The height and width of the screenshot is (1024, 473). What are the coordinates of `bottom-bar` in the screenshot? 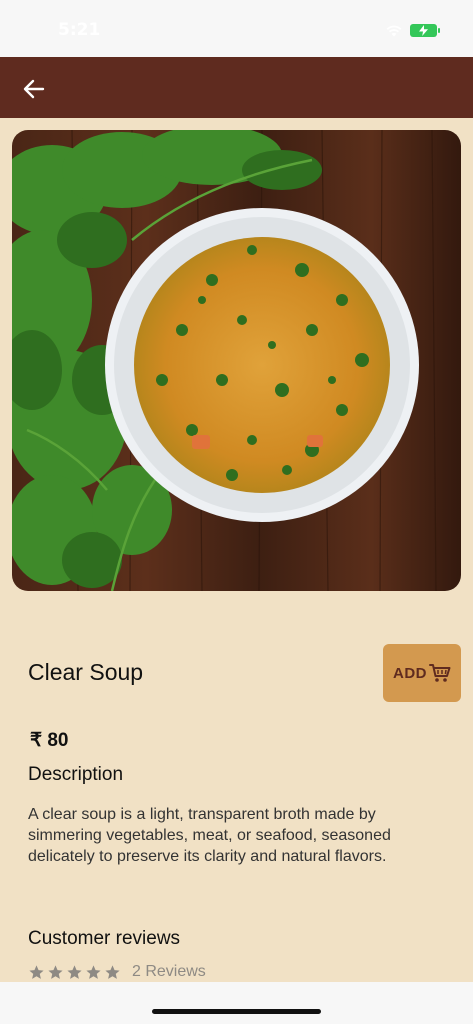 It's located at (236, 1003).